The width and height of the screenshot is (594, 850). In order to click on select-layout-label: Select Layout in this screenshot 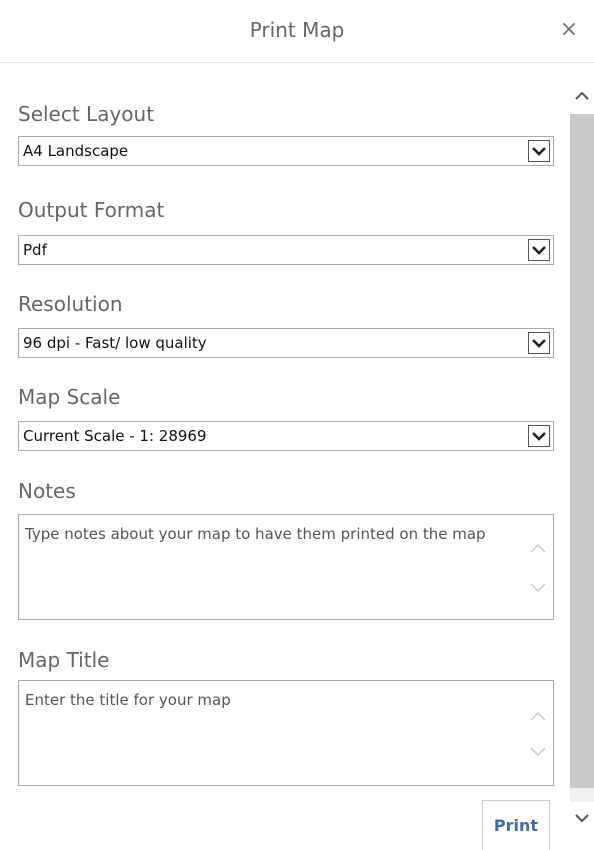, I will do `click(86, 114)`.